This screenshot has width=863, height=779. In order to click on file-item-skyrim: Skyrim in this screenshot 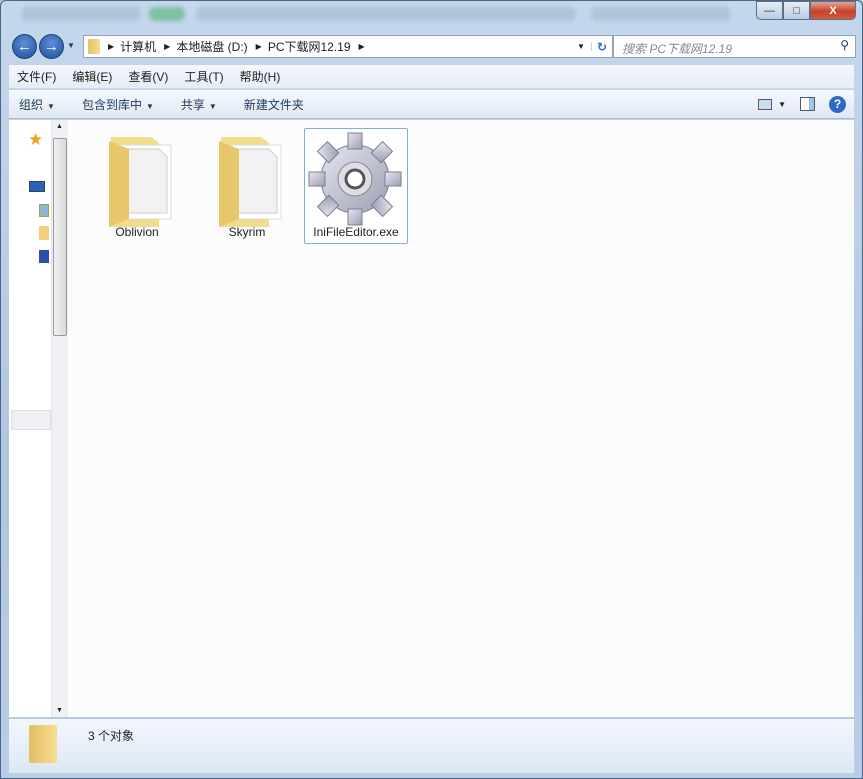, I will do `click(247, 186)`.